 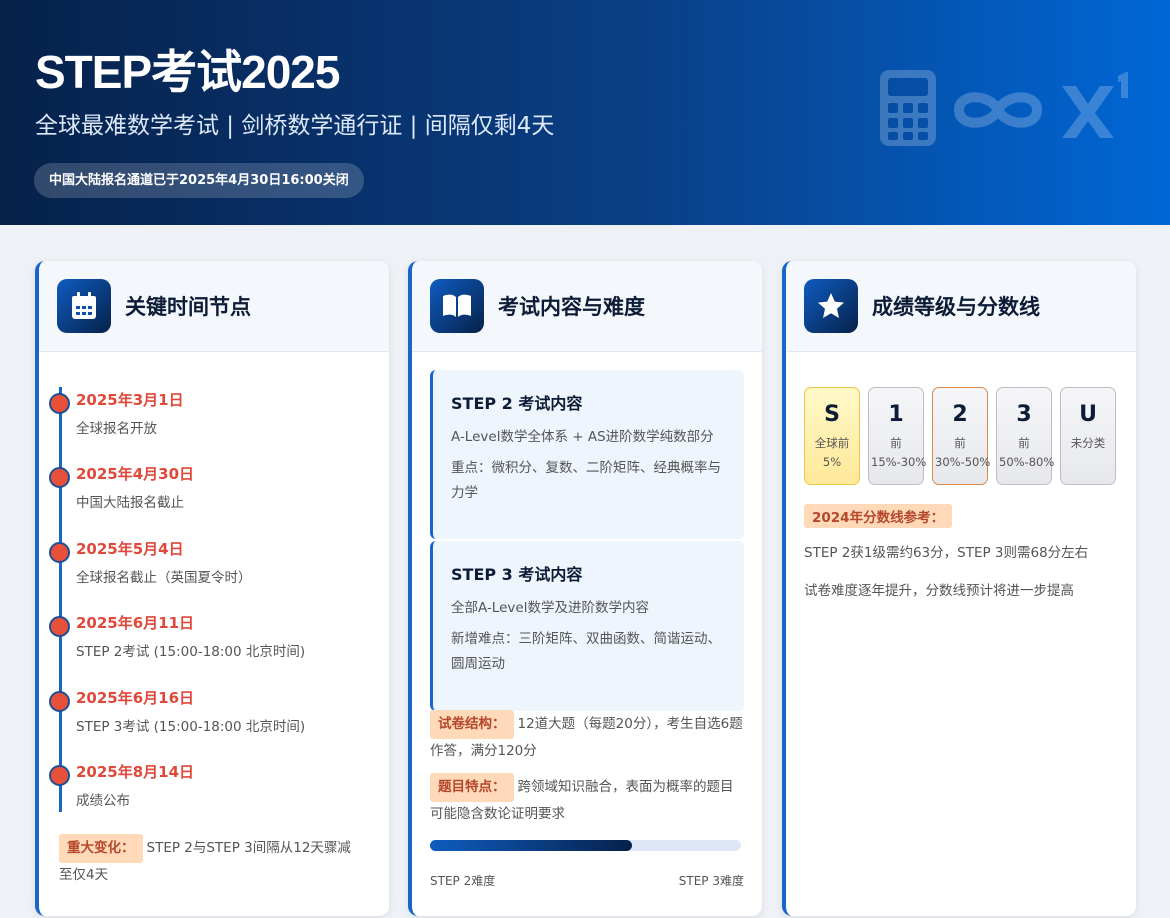 What do you see at coordinates (832, 414) in the screenshot?
I see `grade-letter: S` at bounding box center [832, 414].